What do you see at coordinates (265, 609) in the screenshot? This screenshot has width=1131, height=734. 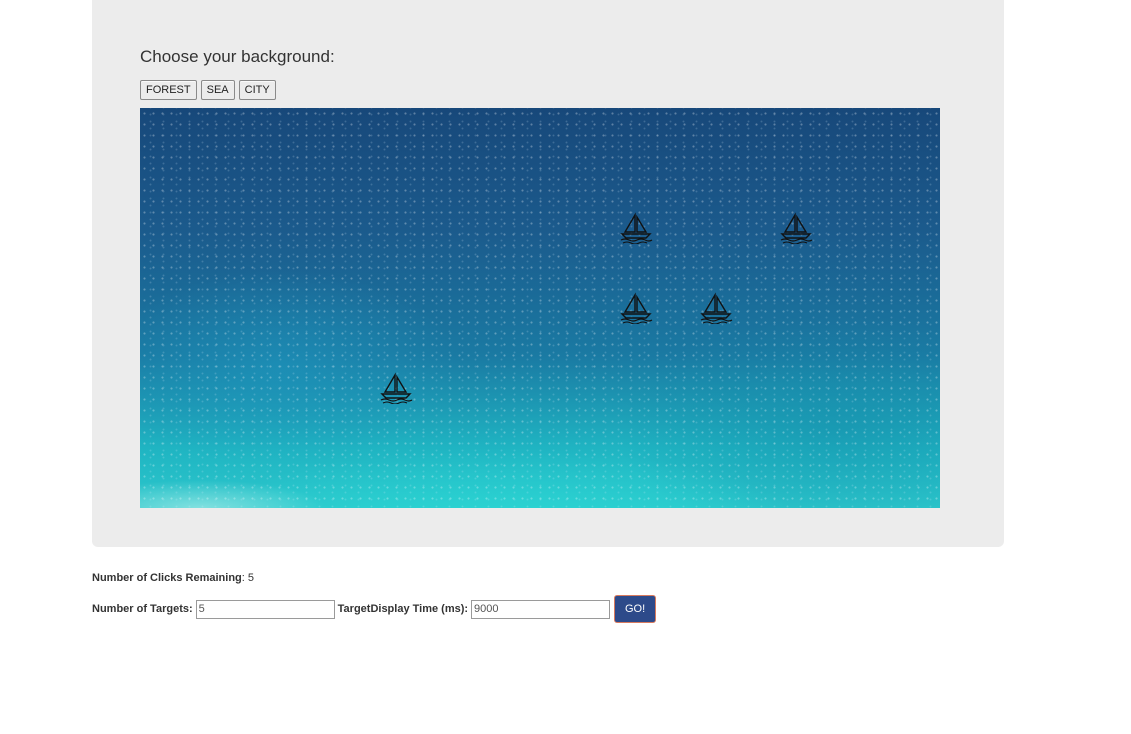 I see `number-of-targets-input` at bounding box center [265, 609].